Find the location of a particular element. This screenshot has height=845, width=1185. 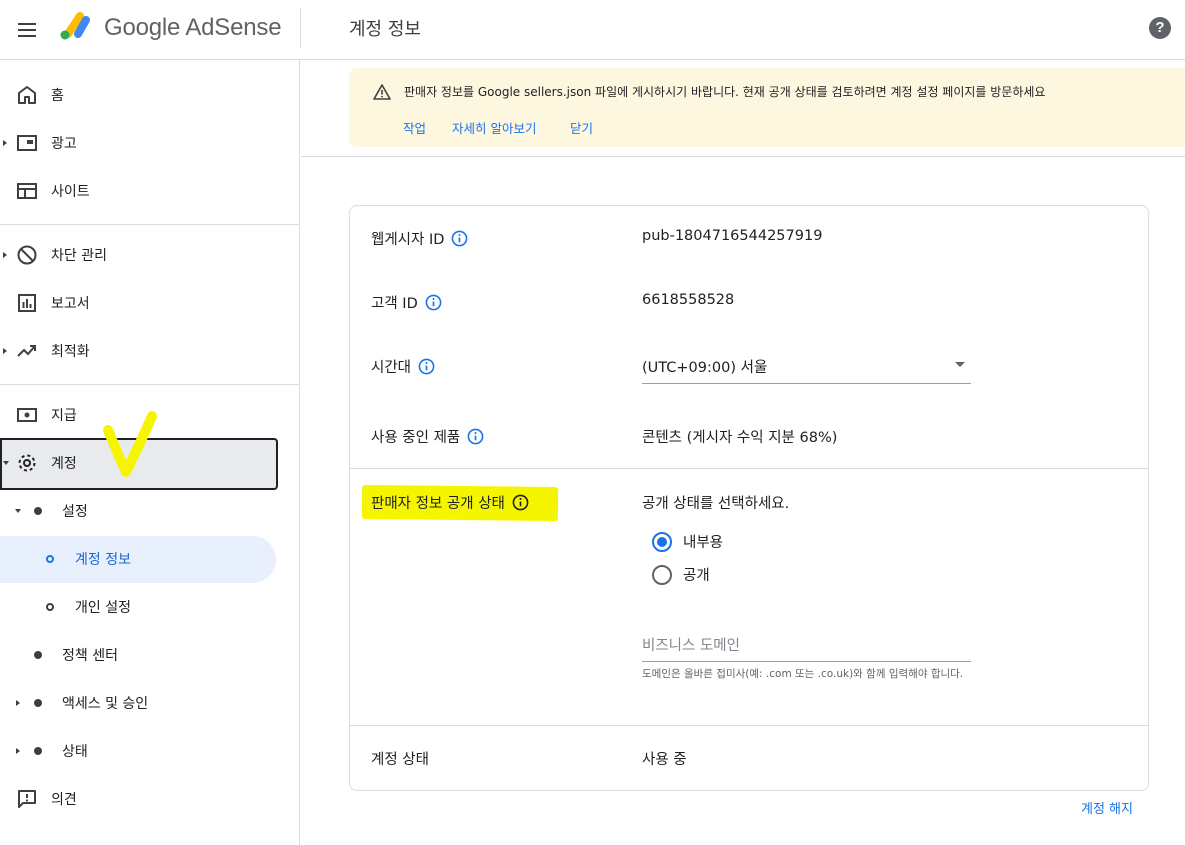

adsense-logo-icon is located at coordinates (75, 26).